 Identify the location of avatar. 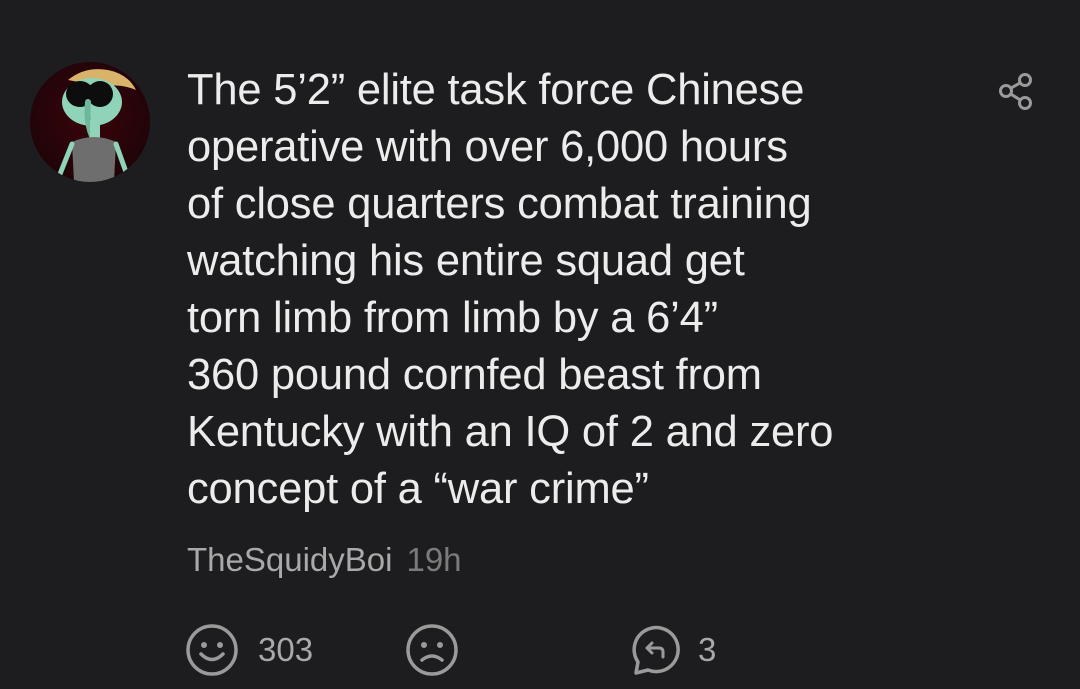
(90, 122).